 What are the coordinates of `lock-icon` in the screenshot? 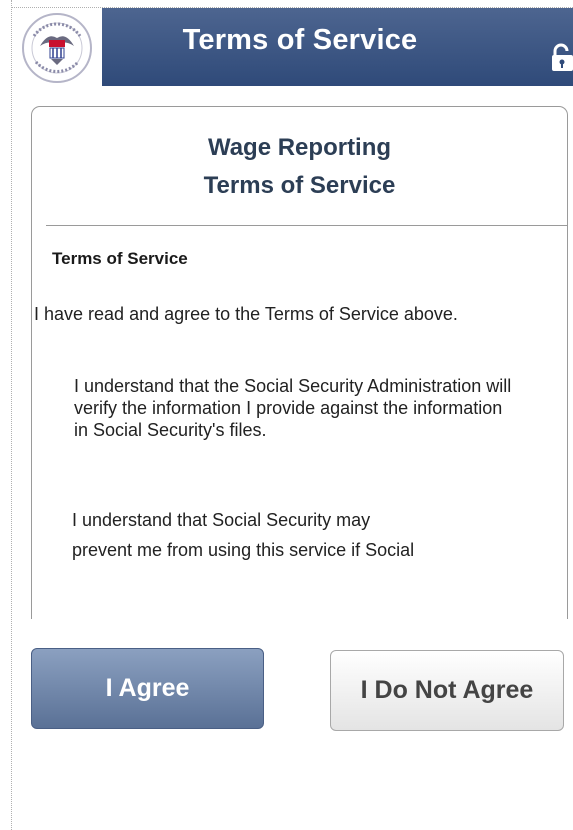 It's located at (561, 57).